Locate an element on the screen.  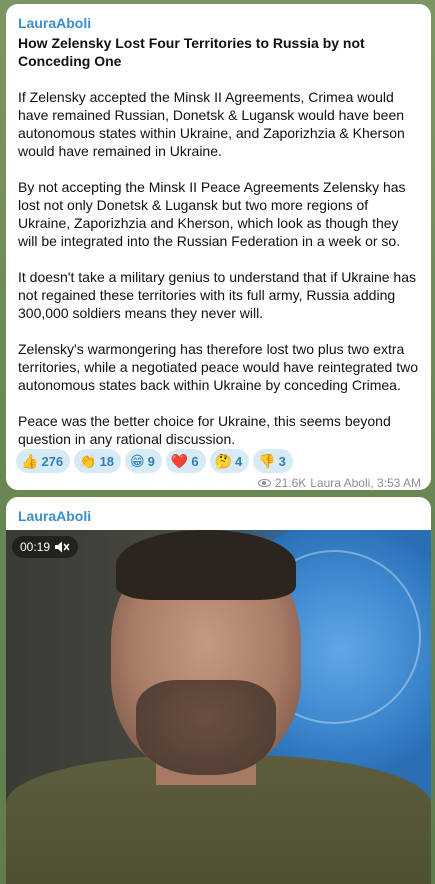
thumbs-up-icon: 👍 is located at coordinates (30, 461).